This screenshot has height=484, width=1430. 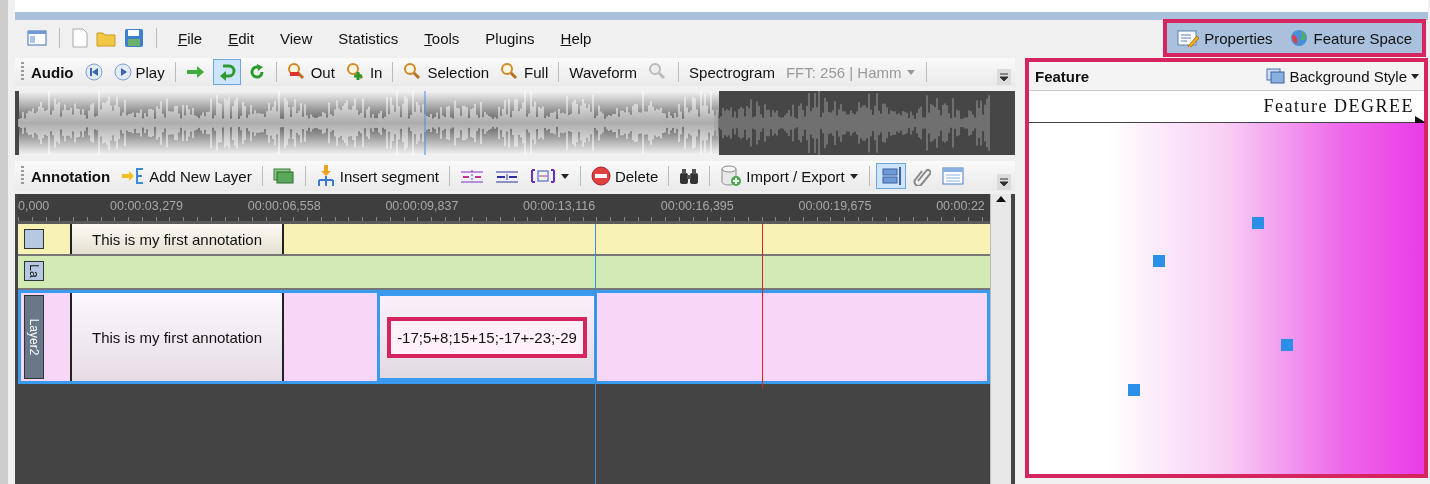 What do you see at coordinates (355, 72) in the screenshot?
I see `zoom-in-icon` at bounding box center [355, 72].